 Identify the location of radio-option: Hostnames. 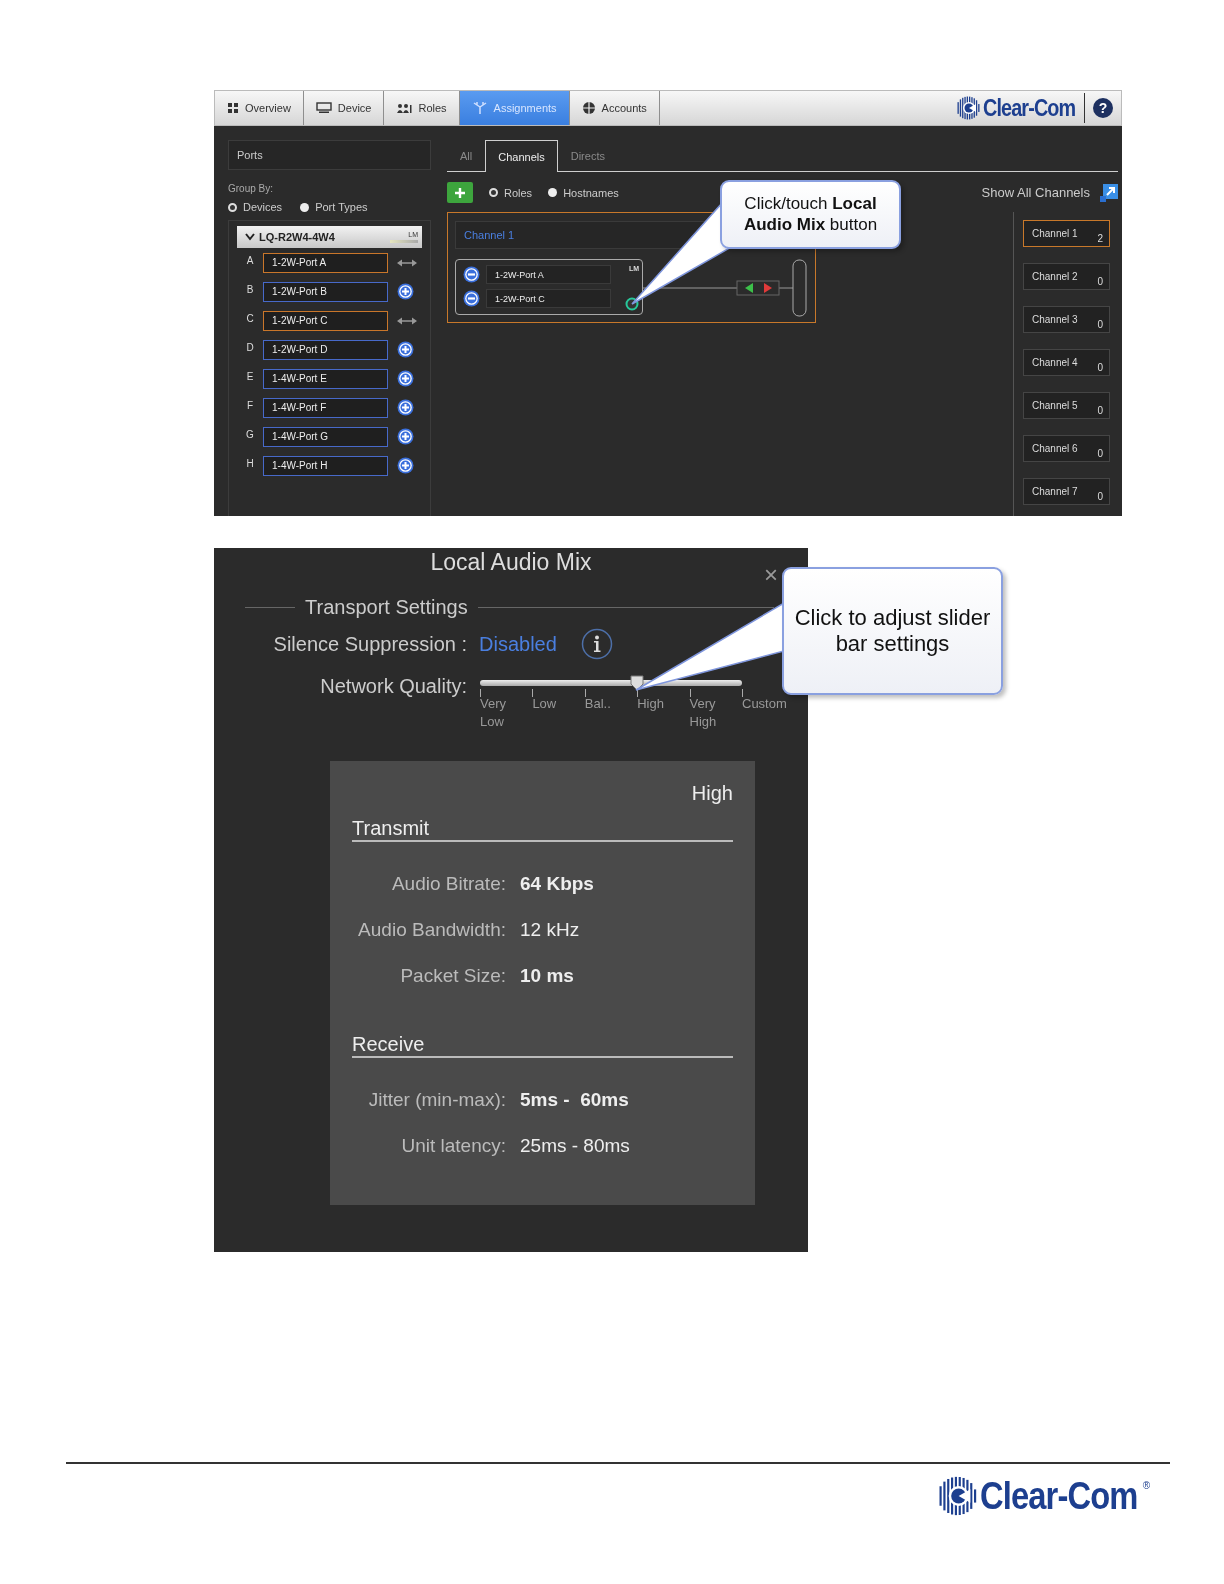
(583, 192).